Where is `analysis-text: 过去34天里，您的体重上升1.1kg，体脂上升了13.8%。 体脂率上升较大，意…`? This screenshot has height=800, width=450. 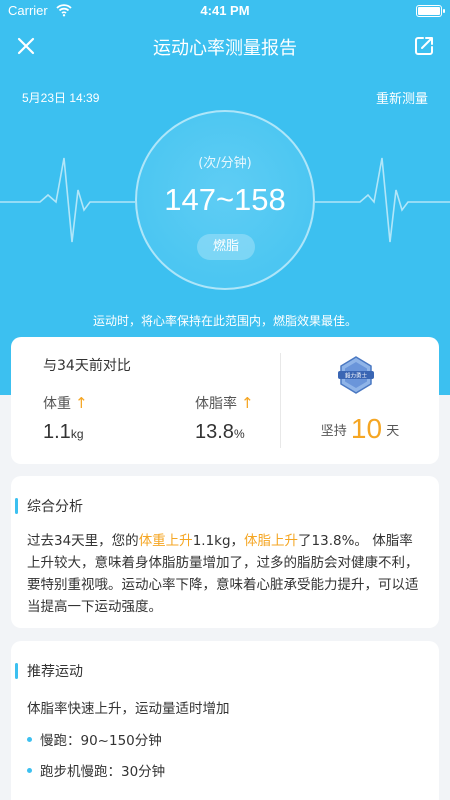
analysis-text: 过去34天里，您的体重上升1.1kg，体脂上升了13.8%。 体脂率上升较大，意… is located at coordinates (225, 574).